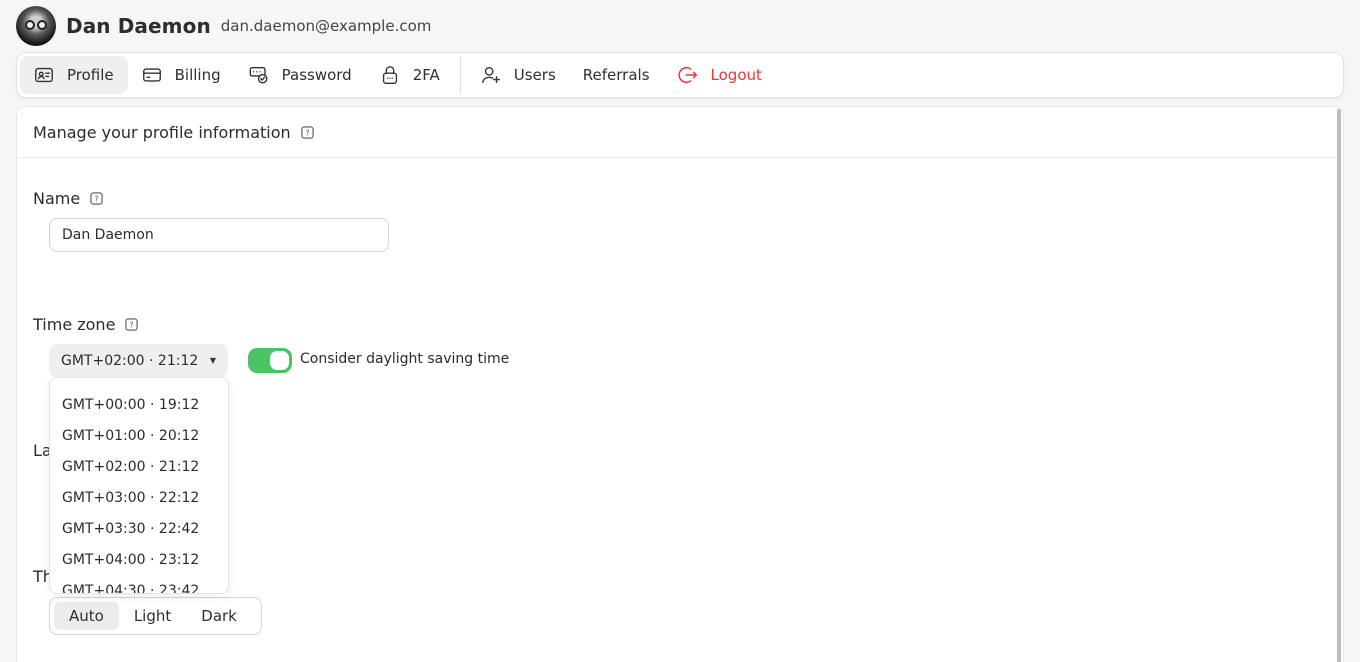  Describe the element at coordinates (460, 75) in the screenshot. I see `nav-divider` at that location.